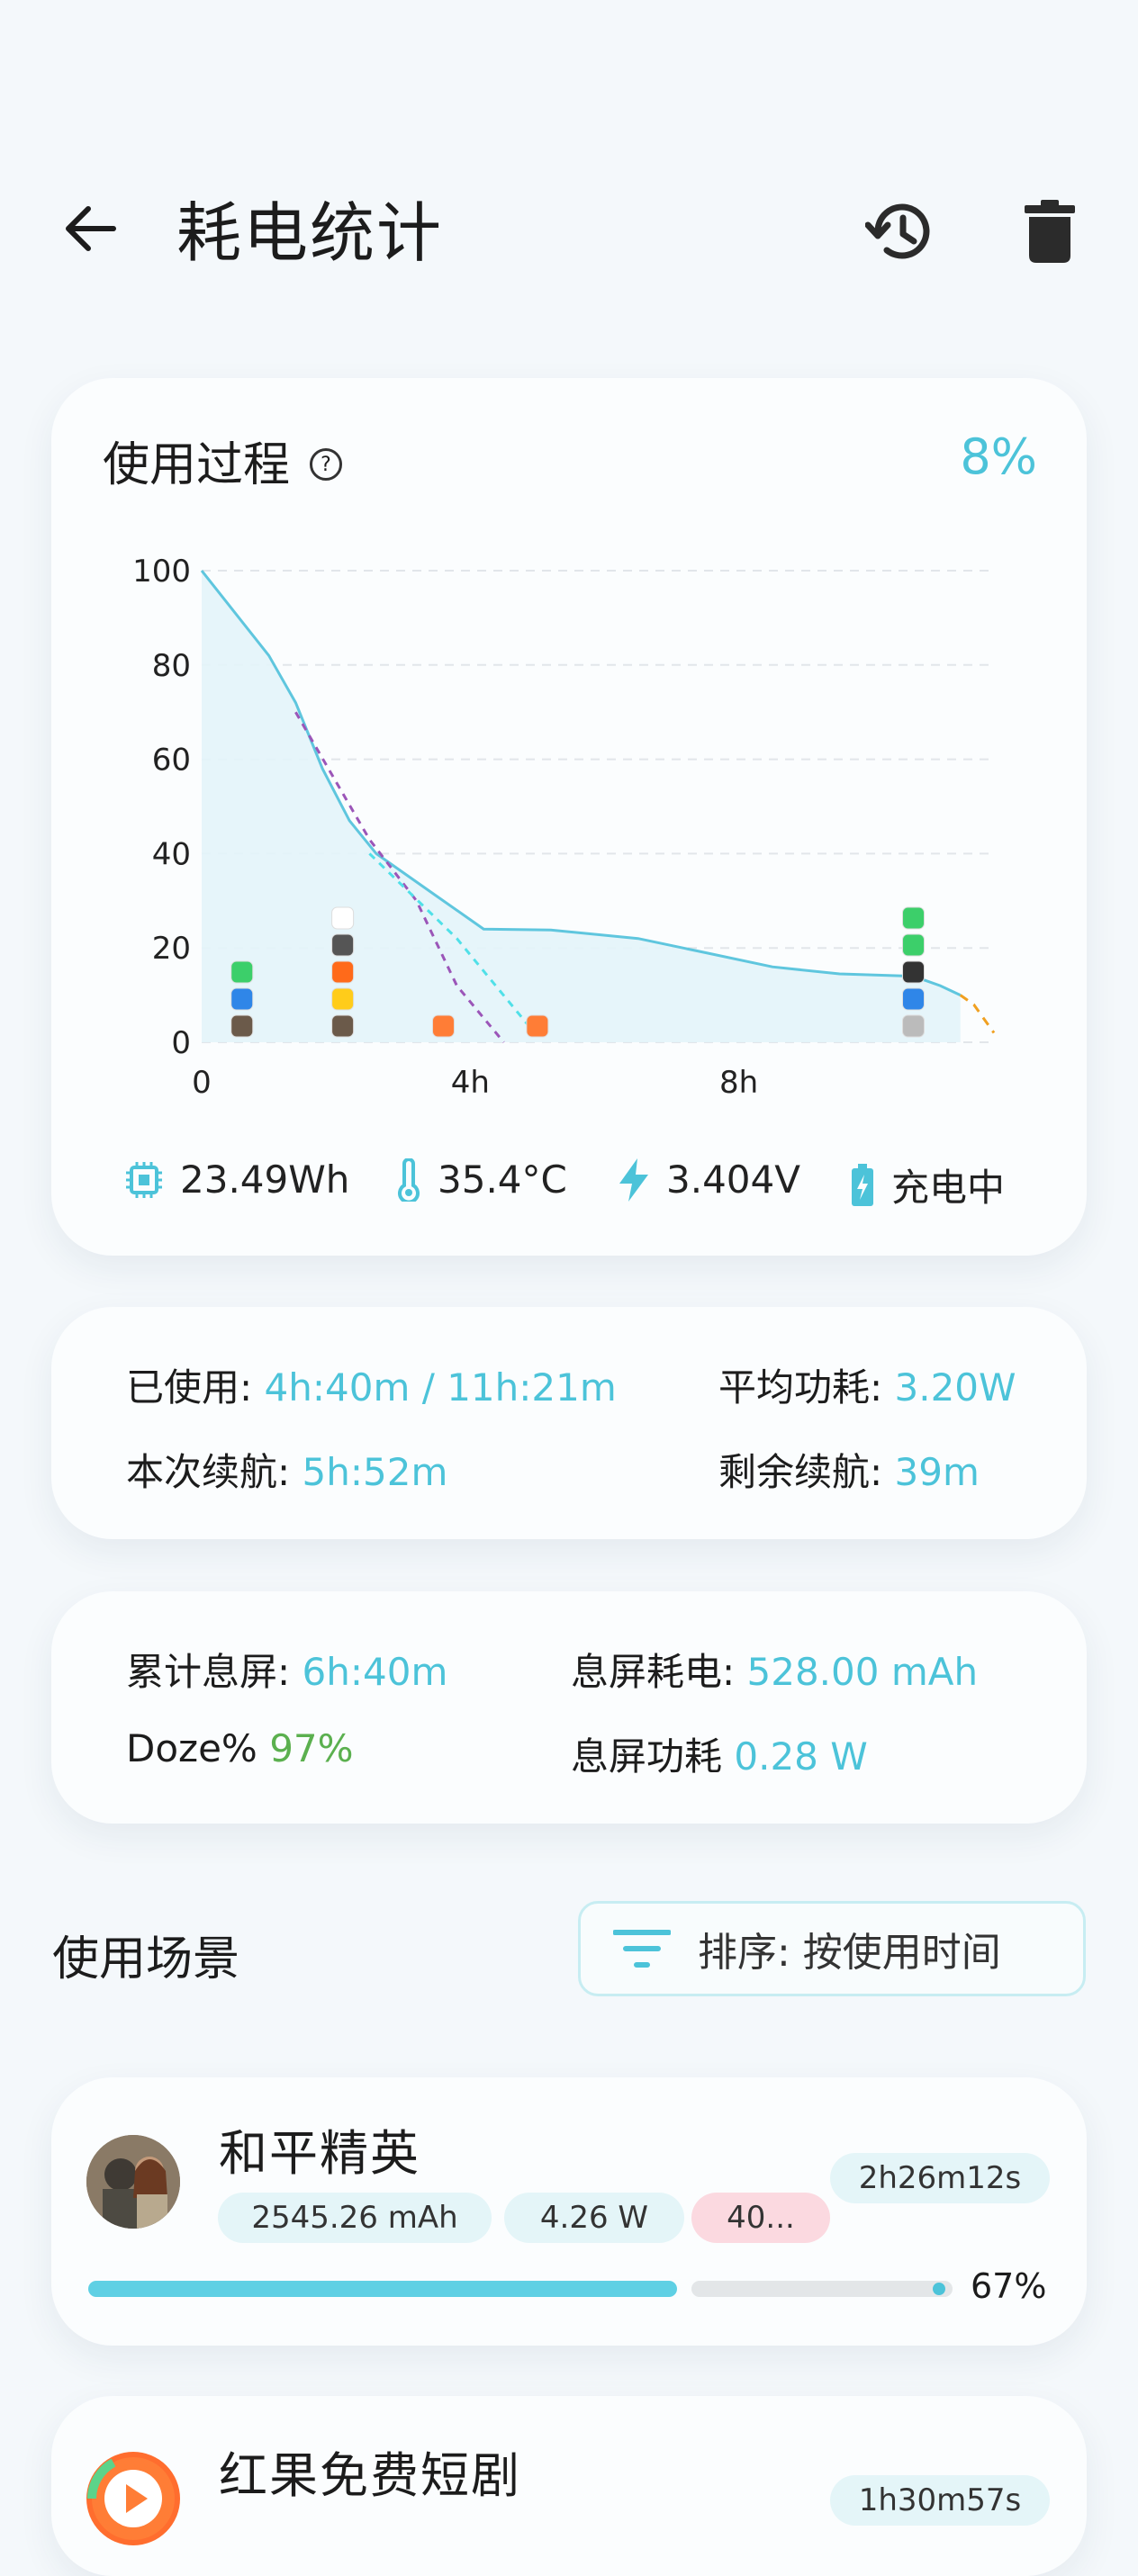  I want to click on voltage-stat: 3.404V, so click(709, 1179).